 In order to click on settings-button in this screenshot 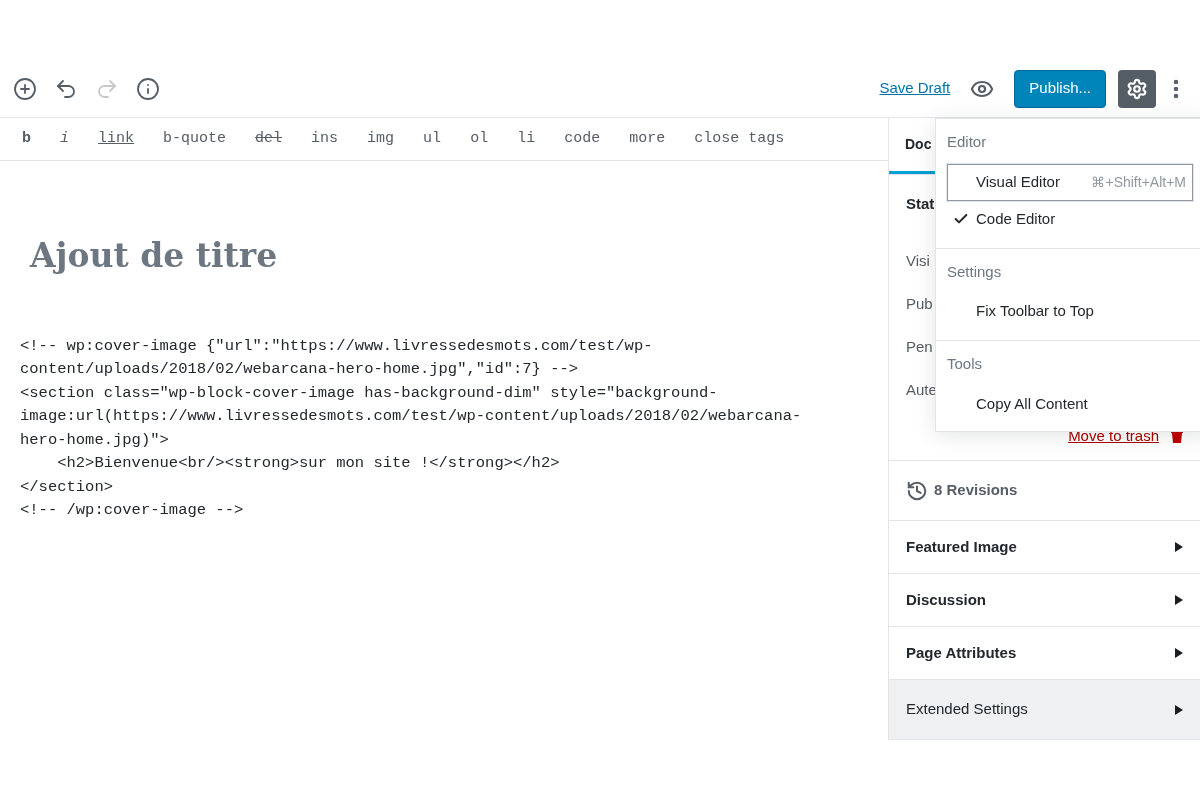, I will do `click(1137, 88)`.